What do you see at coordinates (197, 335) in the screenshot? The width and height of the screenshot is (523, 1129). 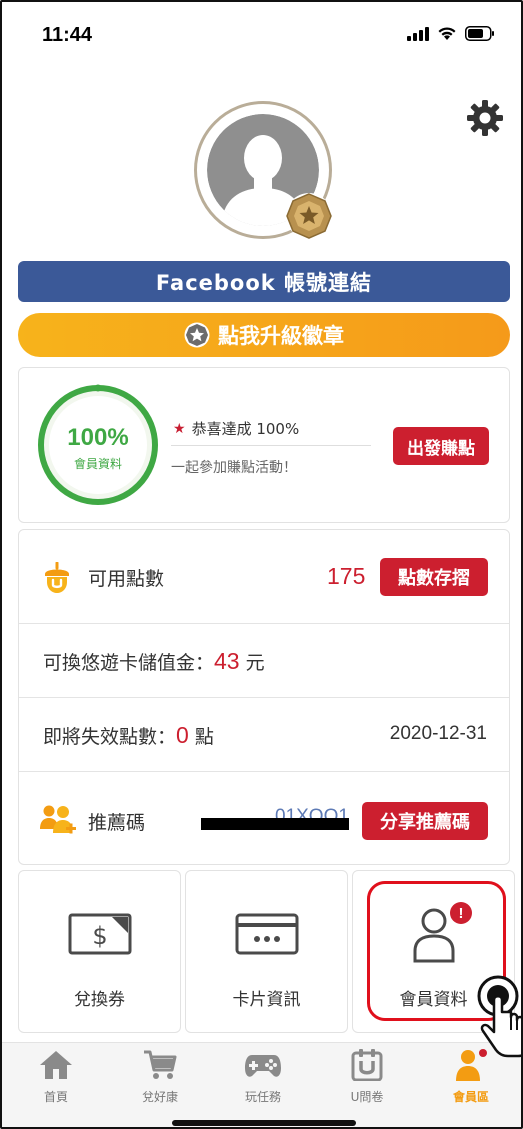 I see `badge-star-icon` at bounding box center [197, 335].